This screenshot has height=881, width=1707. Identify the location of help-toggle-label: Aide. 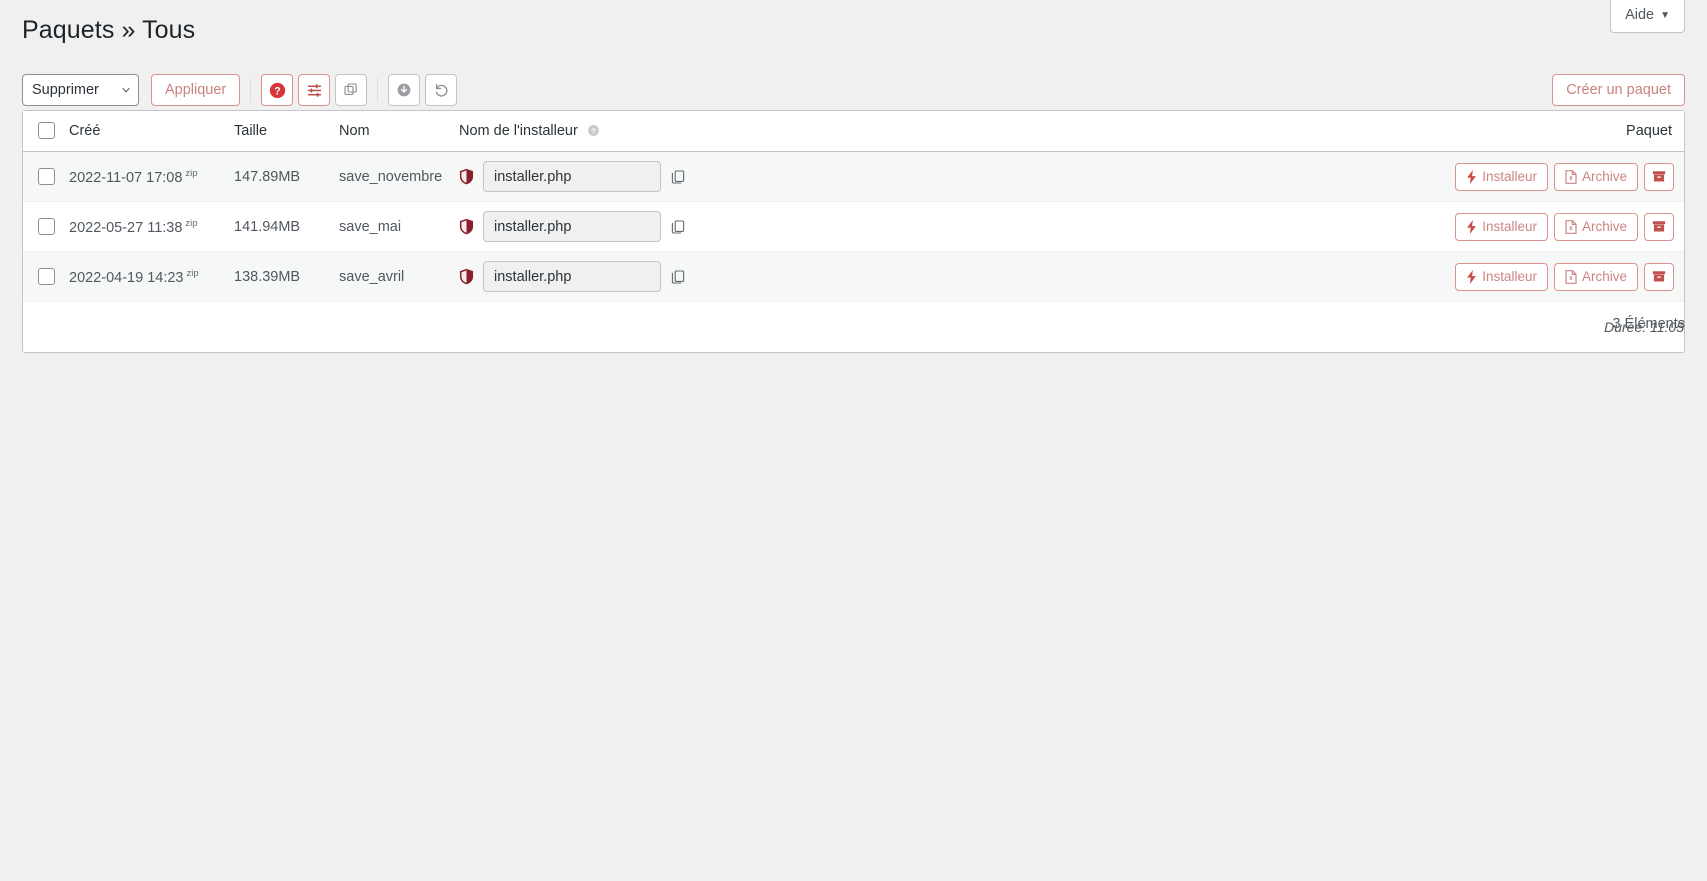
(1640, 15).